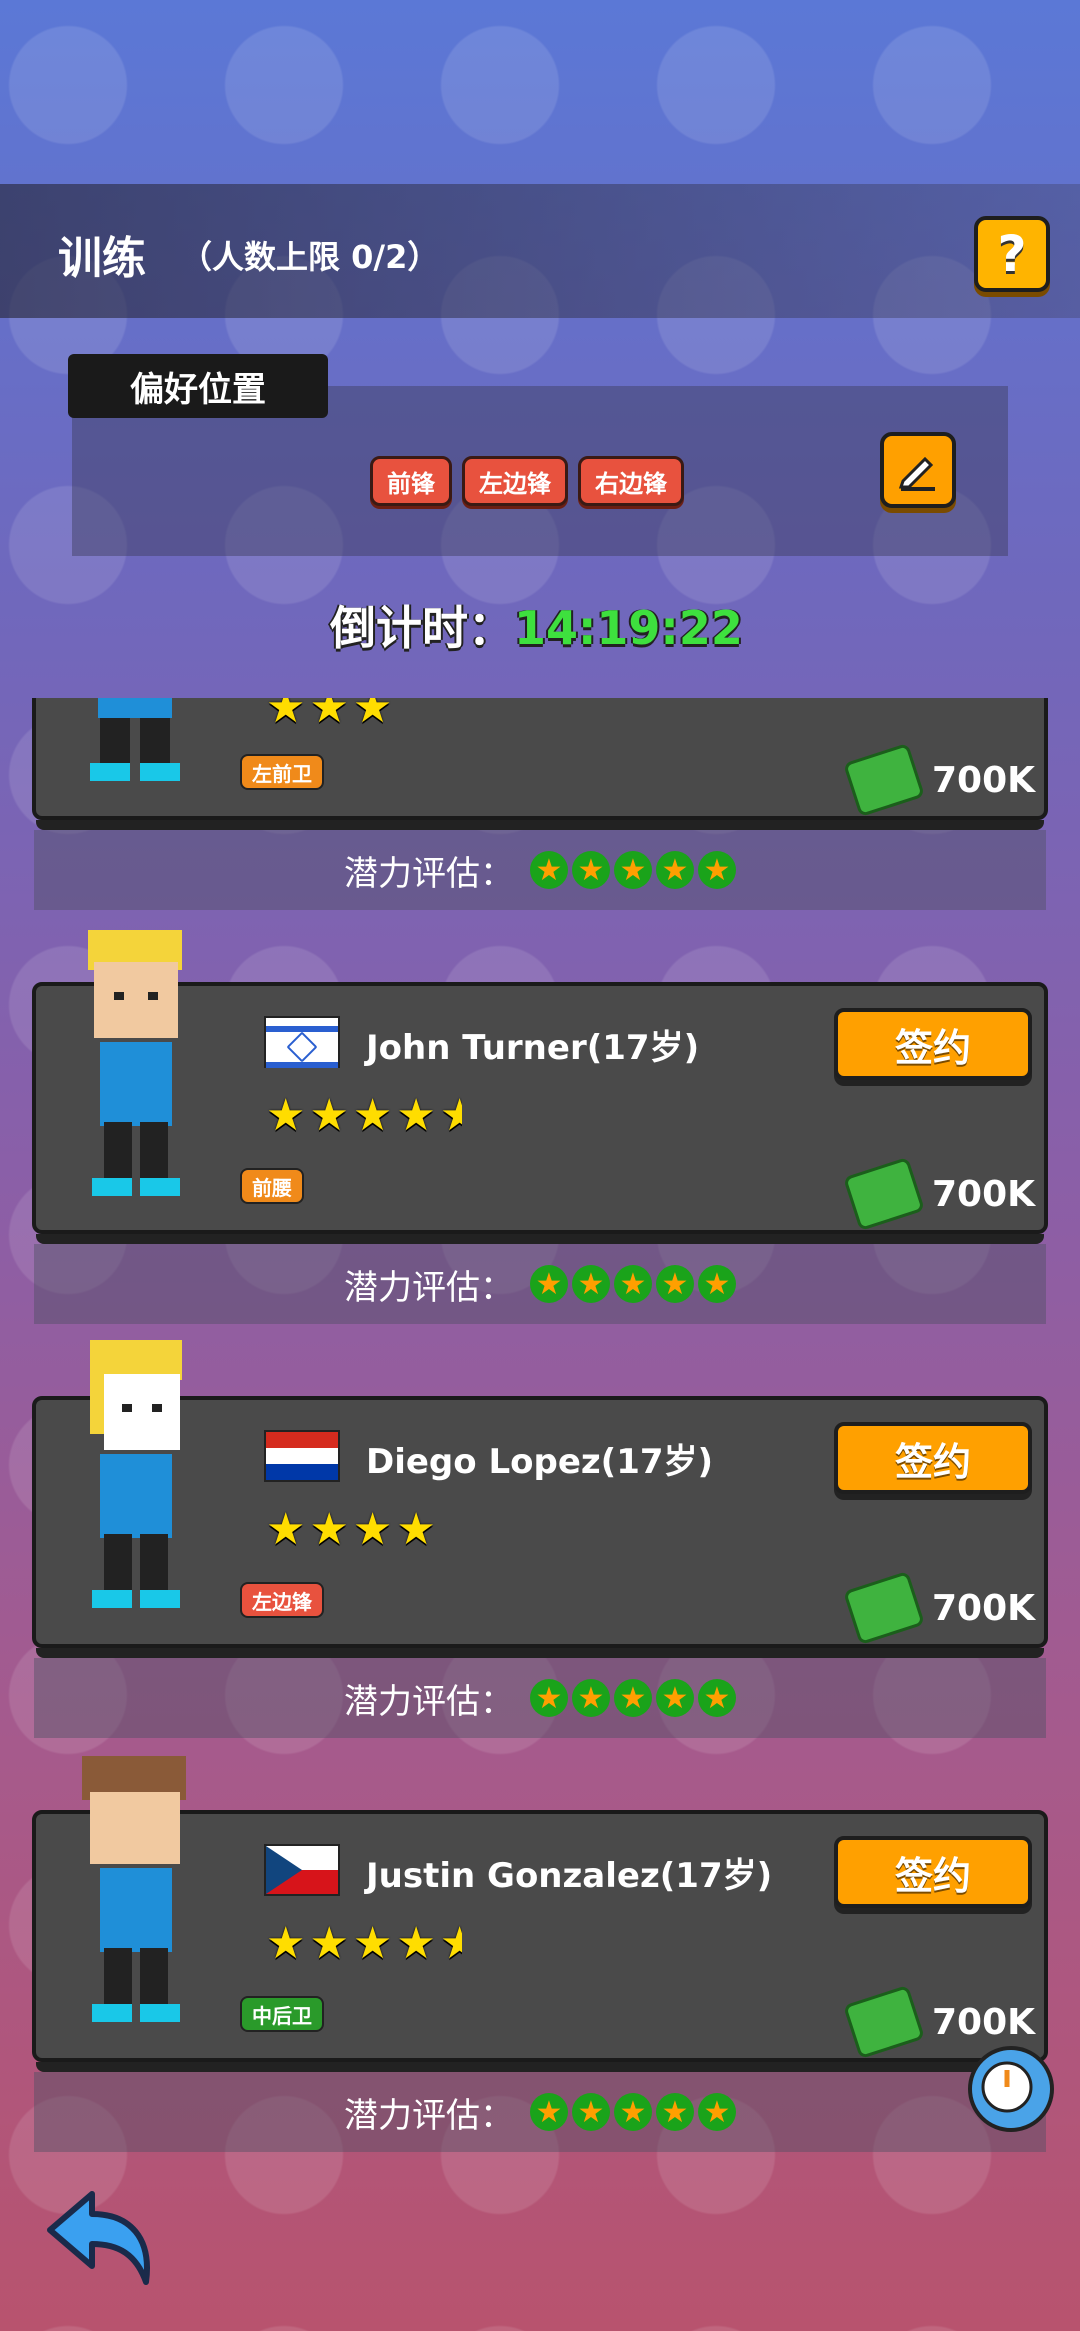  I want to click on tag-forward: 前锋, so click(411, 481).